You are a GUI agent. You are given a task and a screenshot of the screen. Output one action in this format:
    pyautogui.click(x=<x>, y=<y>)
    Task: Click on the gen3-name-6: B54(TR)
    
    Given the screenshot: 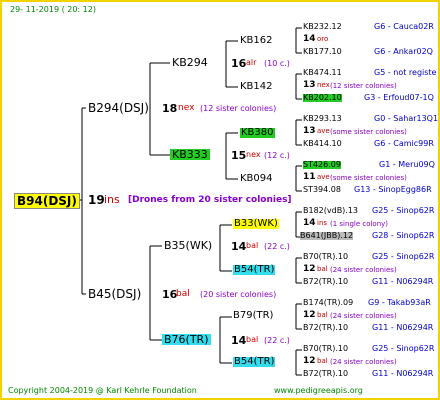 What is the action you would take?
    pyautogui.click(x=254, y=270)
    